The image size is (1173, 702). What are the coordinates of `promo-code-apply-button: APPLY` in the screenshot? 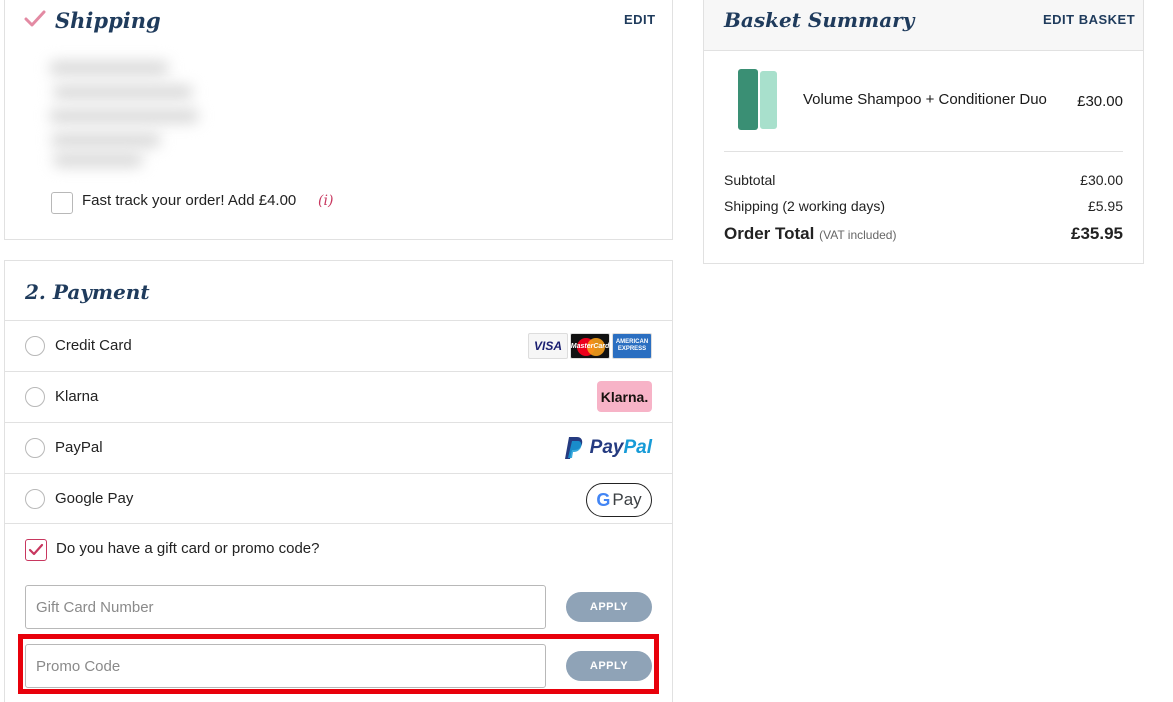 It's located at (609, 666).